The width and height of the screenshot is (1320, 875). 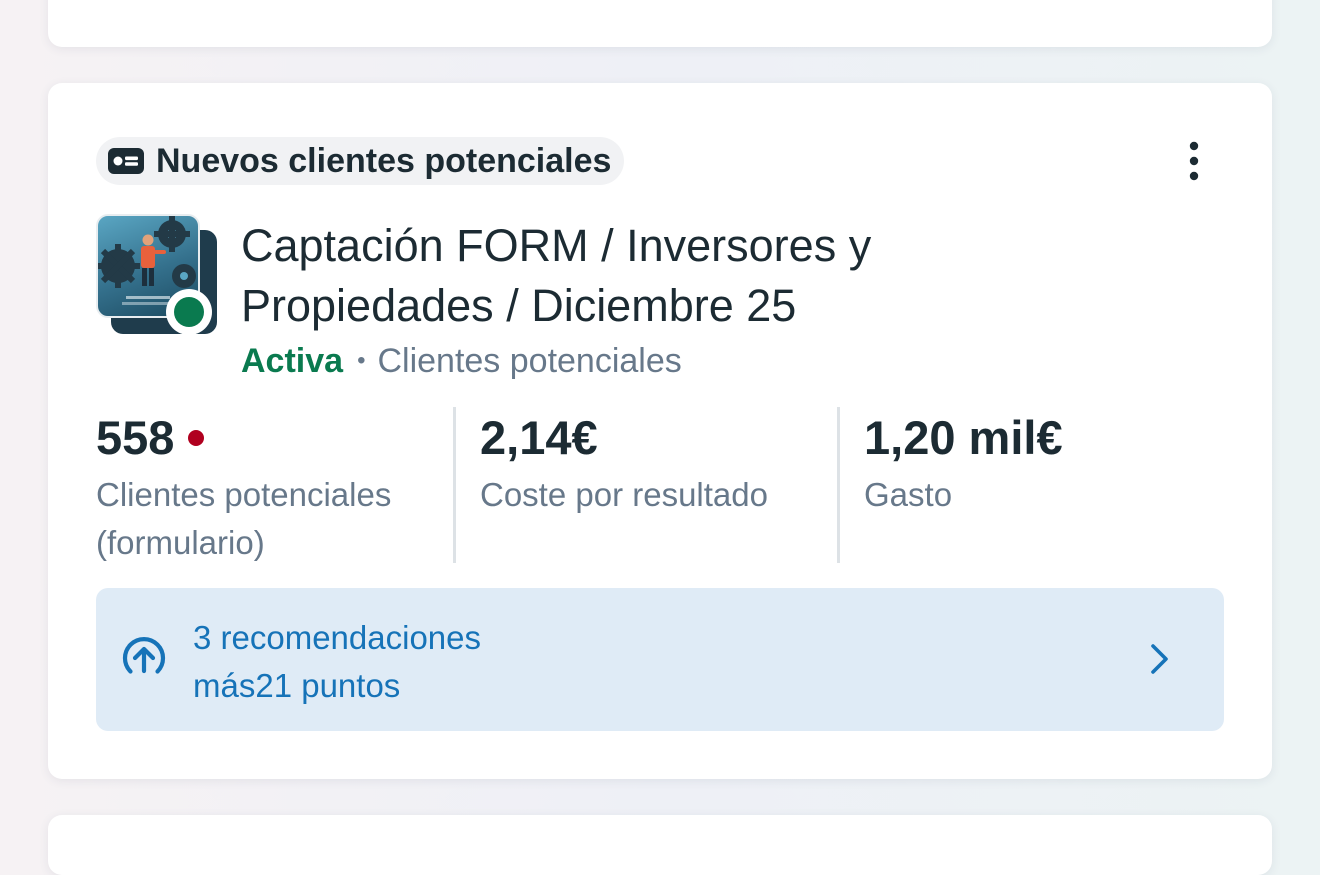 What do you see at coordinates (529, 361) in the screenshot?
I see `objective-label: Clientes potenciales` at bounding box center [529, 361].